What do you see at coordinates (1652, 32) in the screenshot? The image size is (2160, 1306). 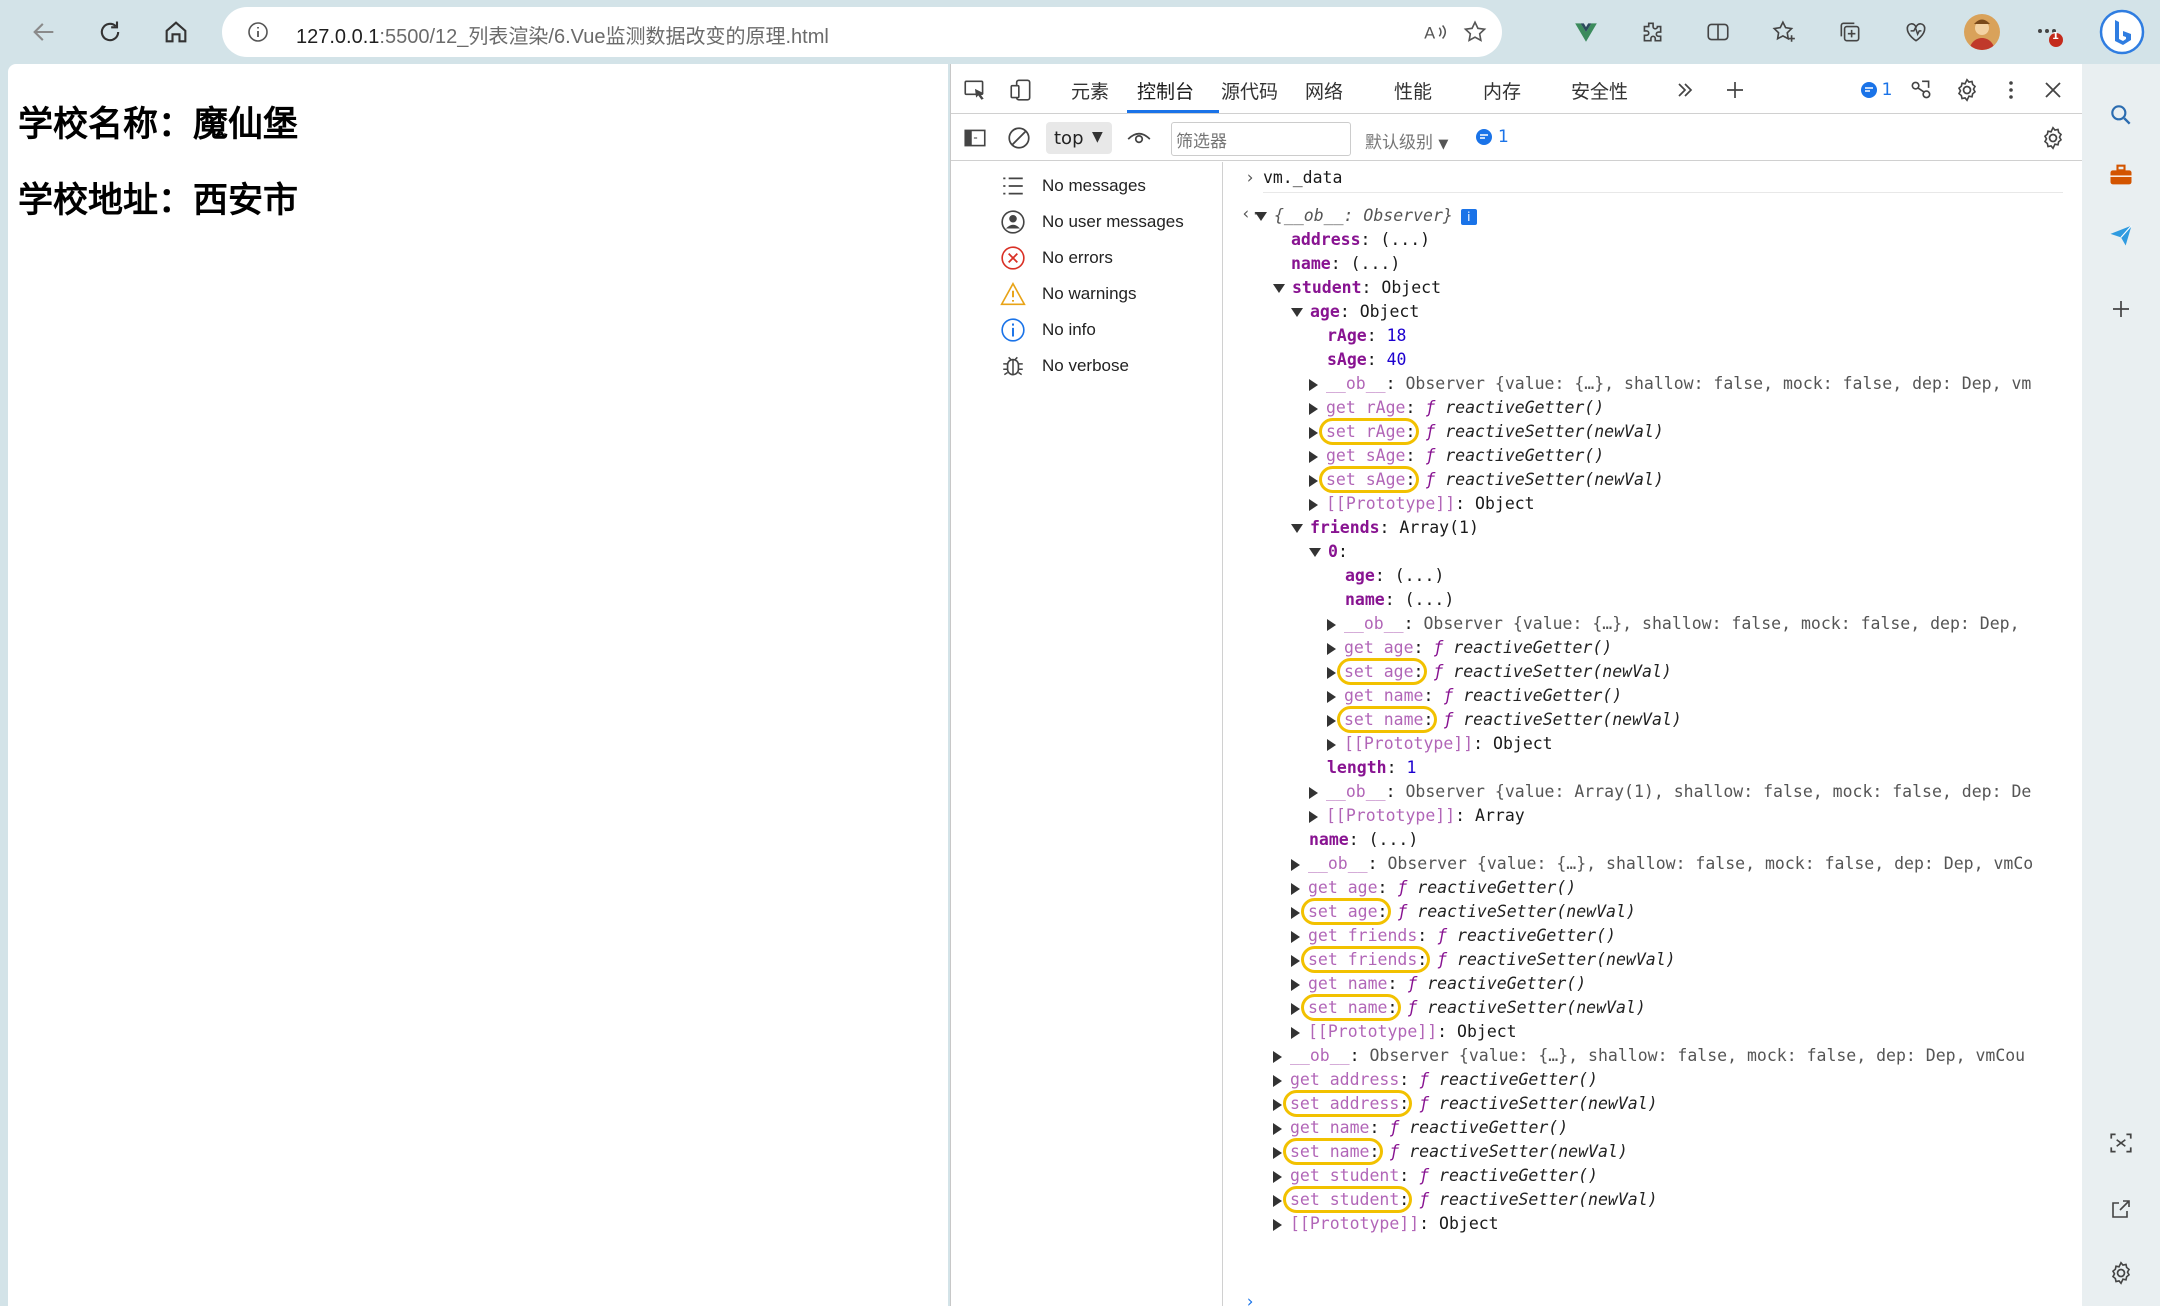 I see `extensions-icon` at bounding box center [1652, 32].